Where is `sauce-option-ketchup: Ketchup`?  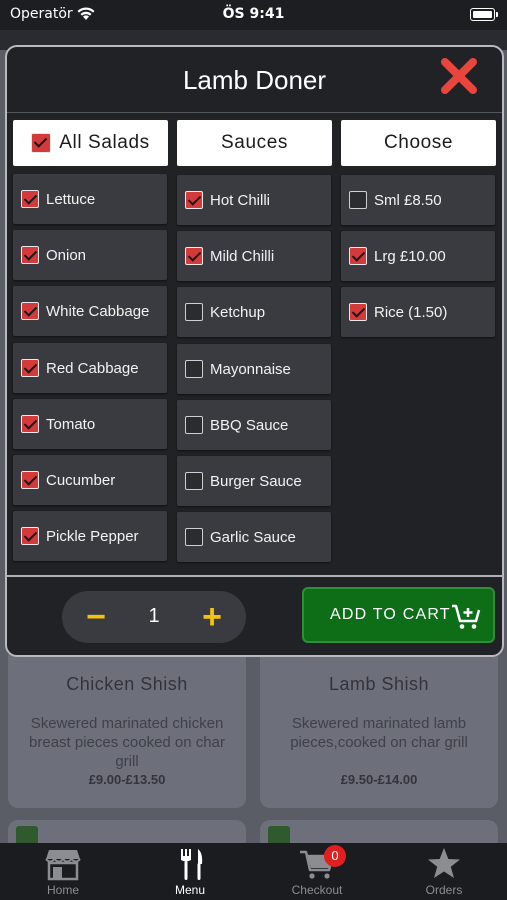
sauce-option-ketchup: Ketchup is located at coordinates (254, 312).